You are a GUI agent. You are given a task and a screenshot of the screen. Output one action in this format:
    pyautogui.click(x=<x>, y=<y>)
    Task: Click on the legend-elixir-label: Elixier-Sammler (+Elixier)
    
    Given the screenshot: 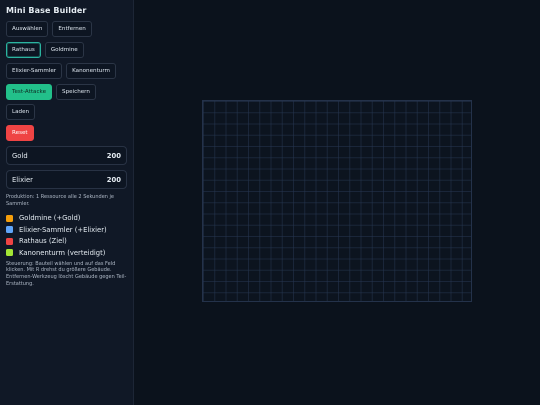 What is the action you would take?
    pyautogui.click(x=63, y=229)
    